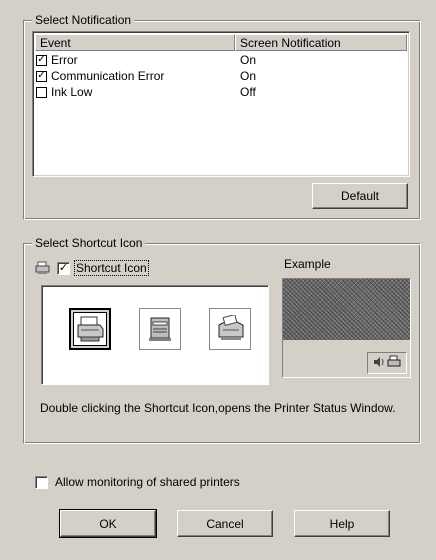 The width and height of the screenshot is (436, 560). Describe the element at coordinates (41, 76) in the screenshot. I see `checkbox-communication-error: ✓` at that location.